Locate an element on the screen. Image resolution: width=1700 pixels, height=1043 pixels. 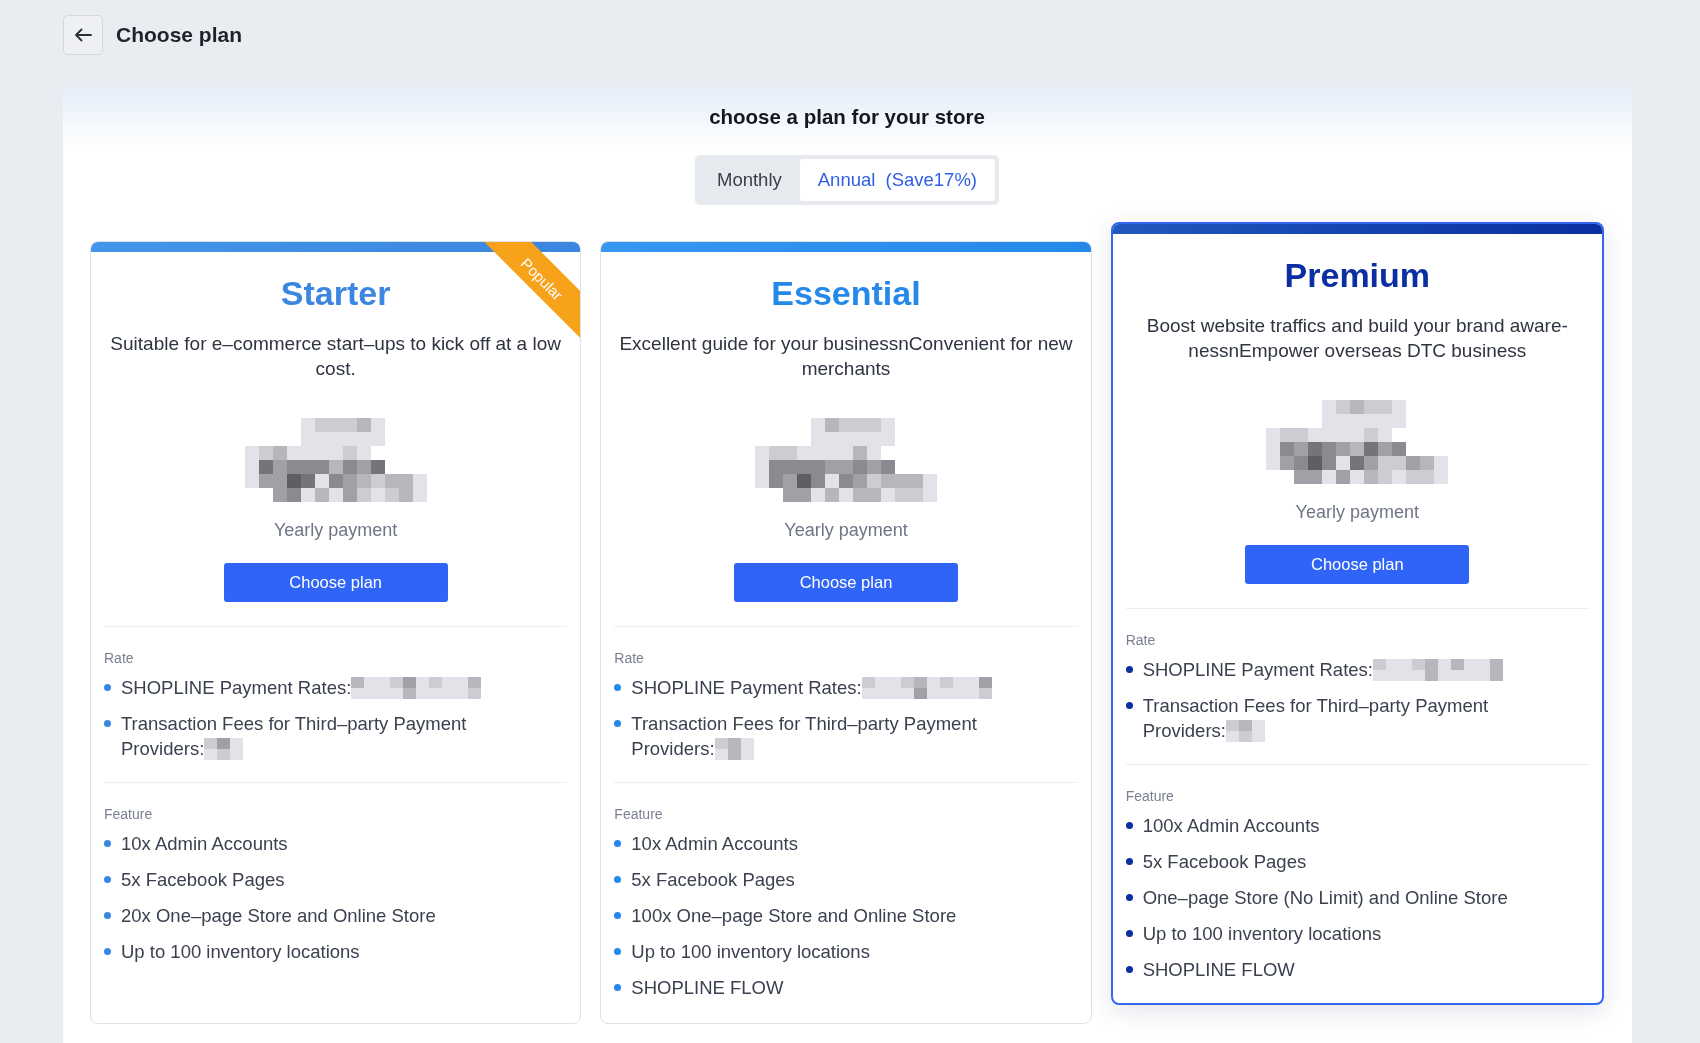
plan-name: Essential is located at coordinates (846, 293).